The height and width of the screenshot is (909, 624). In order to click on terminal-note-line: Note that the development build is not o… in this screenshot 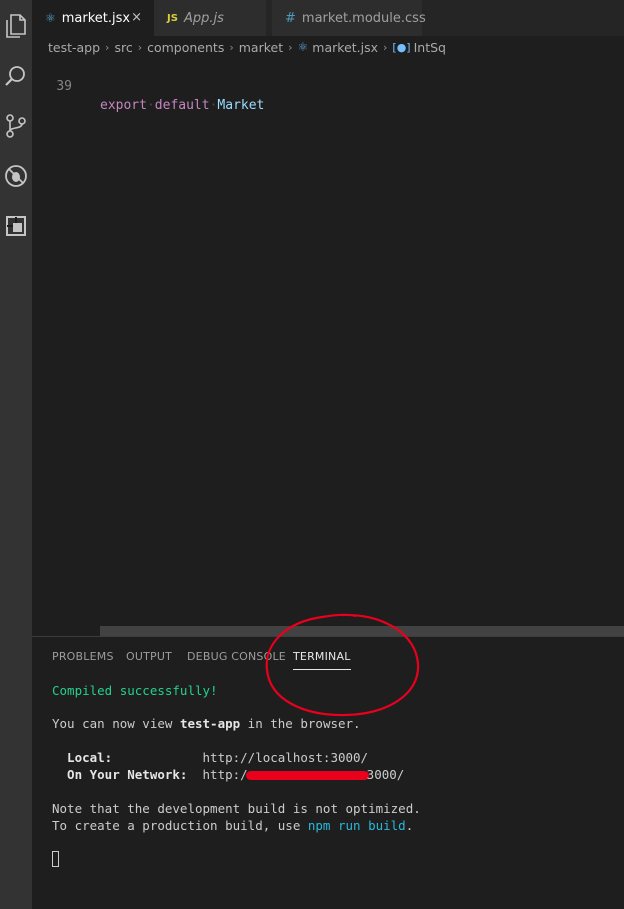, I will do `click(236, 808)`.